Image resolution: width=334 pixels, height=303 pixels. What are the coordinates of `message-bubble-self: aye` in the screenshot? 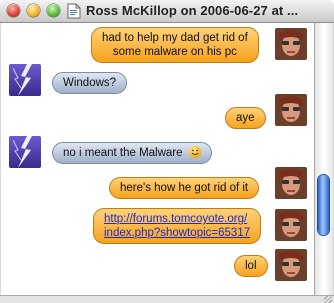 It's located at (245, 118).